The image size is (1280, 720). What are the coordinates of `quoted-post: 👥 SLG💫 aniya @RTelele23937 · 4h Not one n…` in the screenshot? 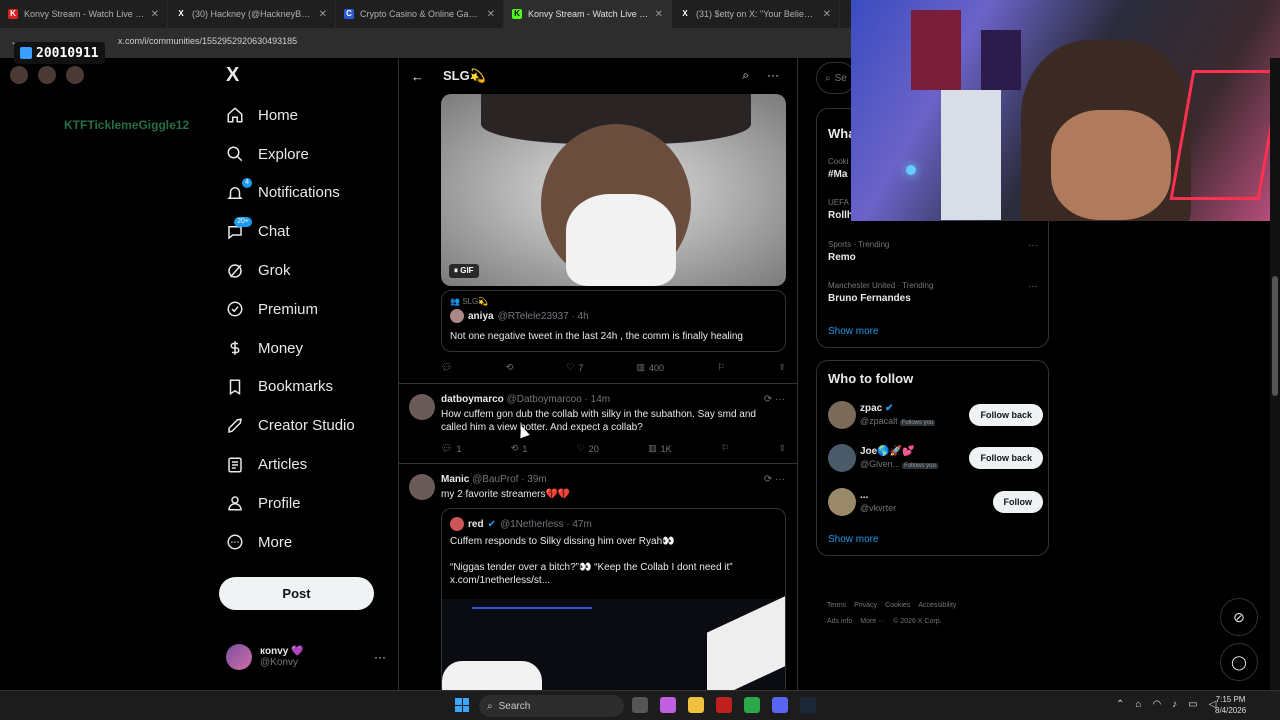 It's located at (613, 321).